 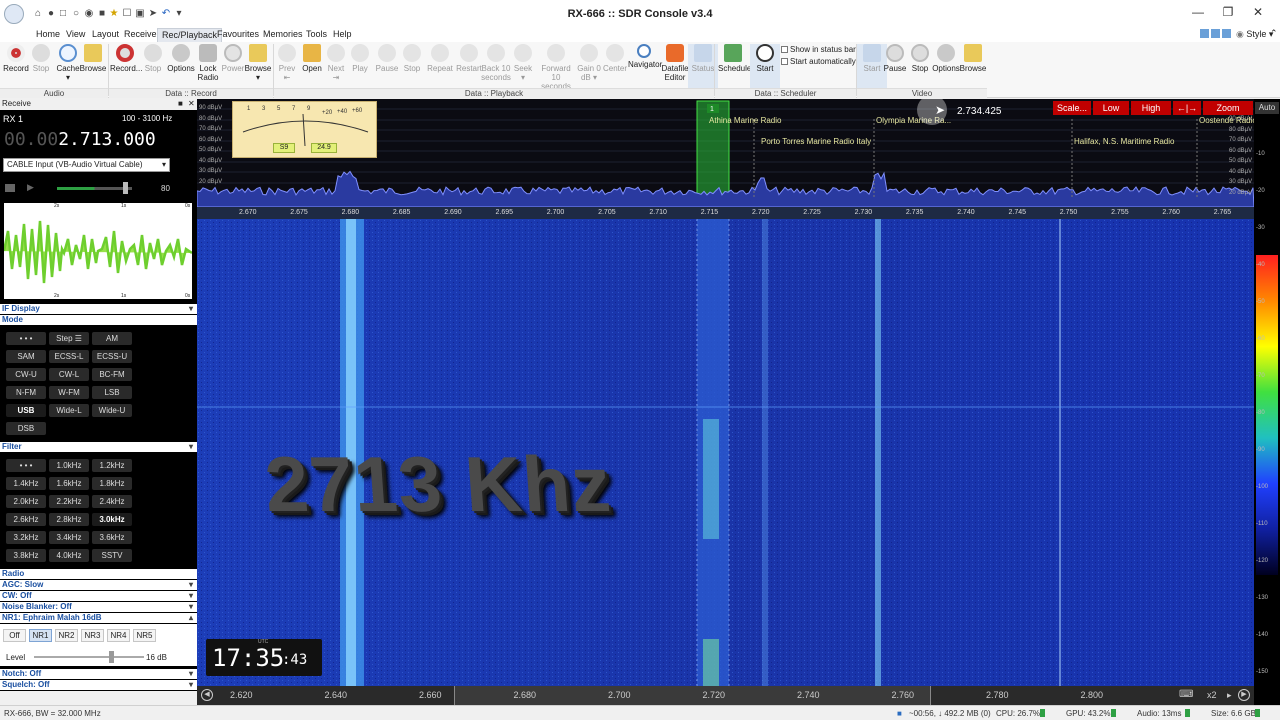 I want to click on repeat-button: Repeat, so click(x=440, y=58).